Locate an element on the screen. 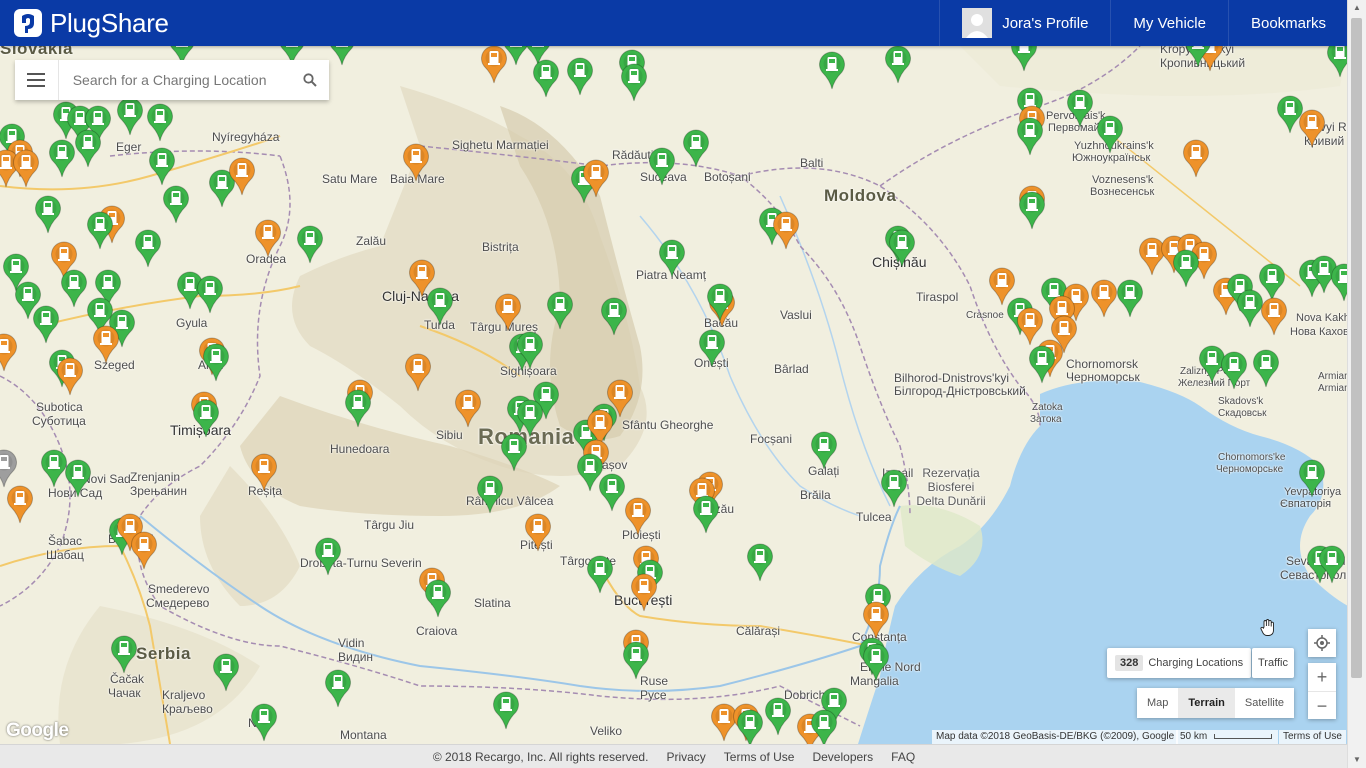 The width and height of the screenshot is (1366, 768). map-type-terrain: Terrain is located at coordinates (1206, 703).